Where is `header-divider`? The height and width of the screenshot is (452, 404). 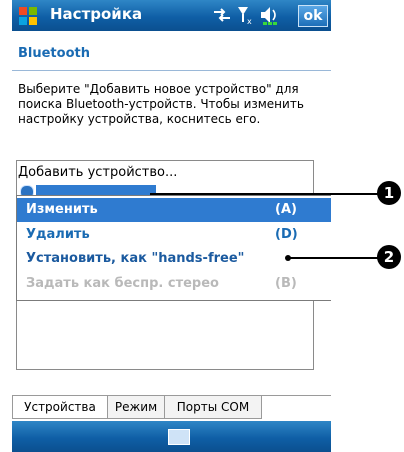
header-divider is located at coordinates (171, 70).